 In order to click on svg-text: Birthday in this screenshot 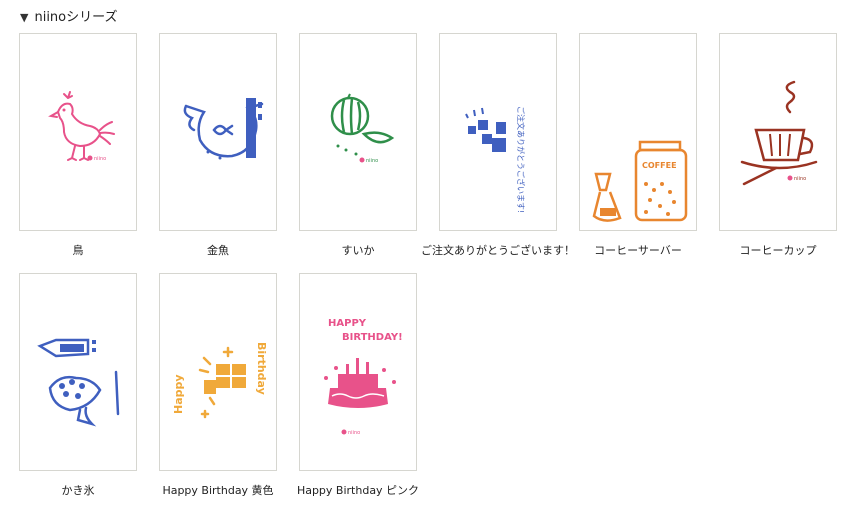, I will do `click(261, 368)`.